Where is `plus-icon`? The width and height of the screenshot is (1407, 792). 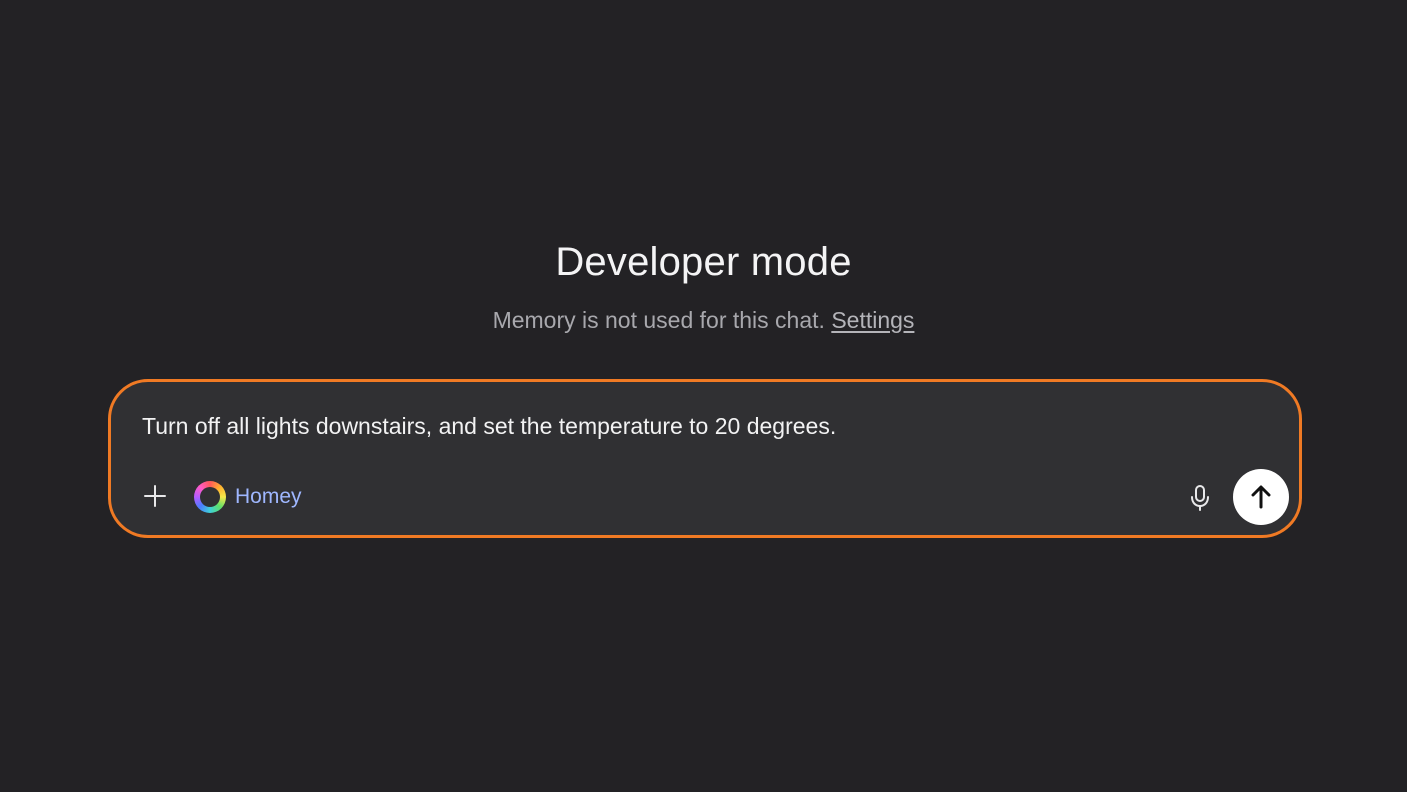 plus-icon is located at coordinates (155, 496).